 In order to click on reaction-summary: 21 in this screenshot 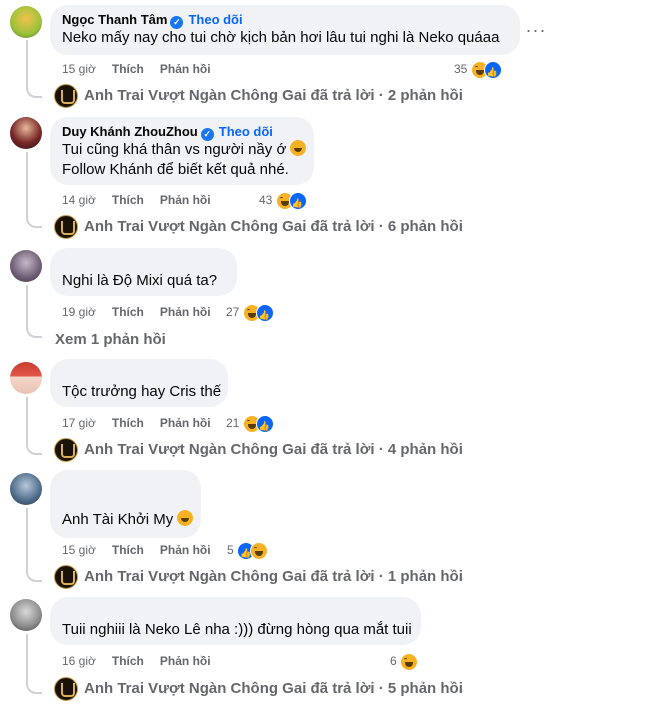, I will do `click(250, 424)`.